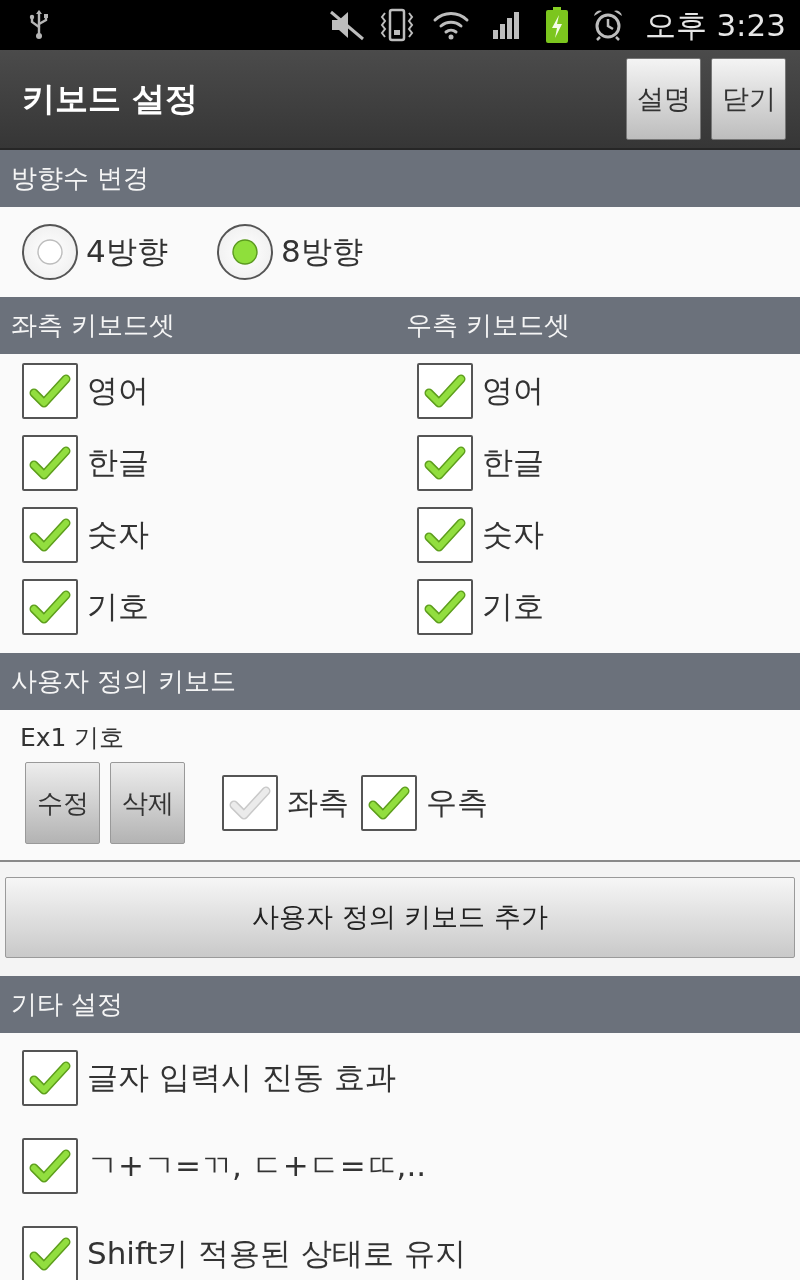 This screenshot has width=800, height=1280. I want to click on mute-icon, so click(346, 25).